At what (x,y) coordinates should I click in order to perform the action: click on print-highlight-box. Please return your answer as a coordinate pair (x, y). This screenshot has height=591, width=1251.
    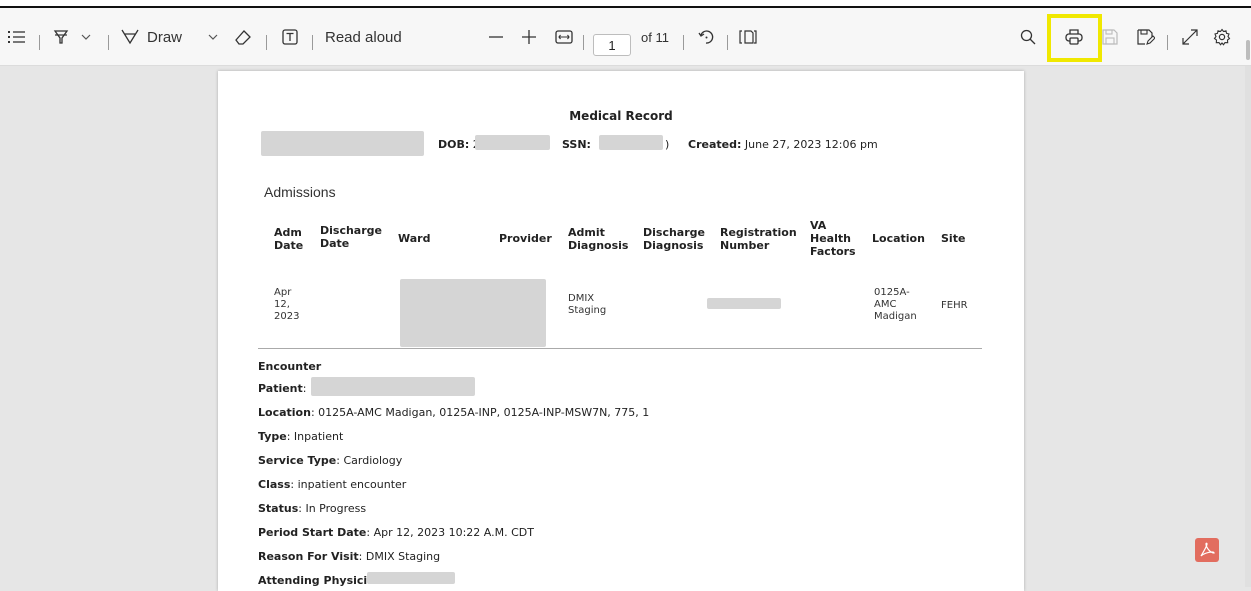
    Looking at the image, I should click on (1074, 38).